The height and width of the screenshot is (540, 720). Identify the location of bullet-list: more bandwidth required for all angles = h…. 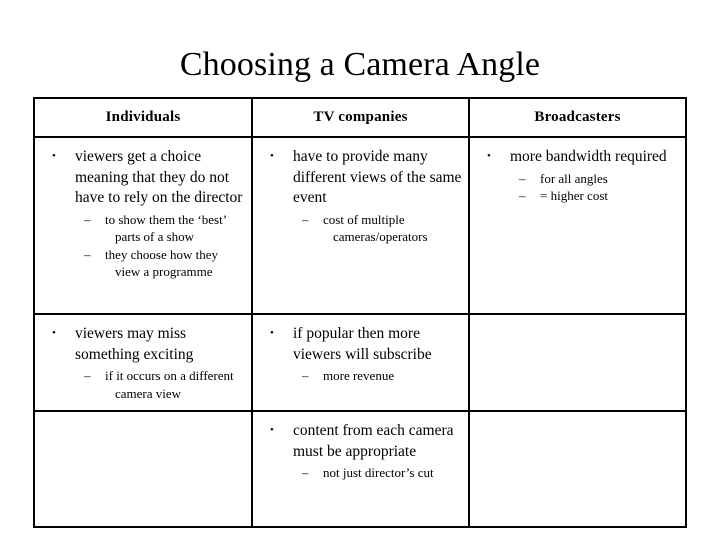
(577, 175).